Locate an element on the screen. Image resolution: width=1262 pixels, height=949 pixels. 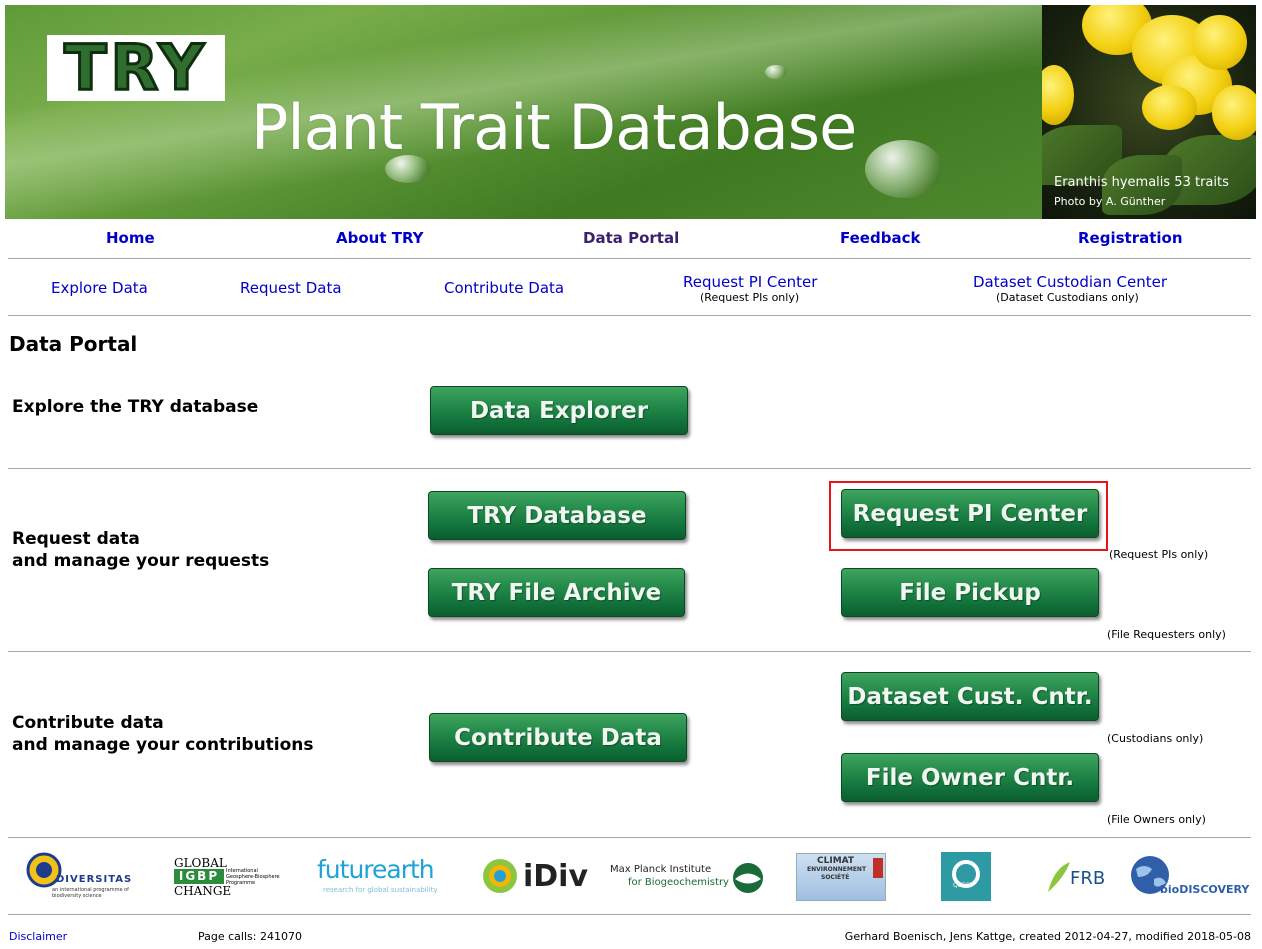
banner-title: Plant Trait Database is located at coordinates (554, 127).